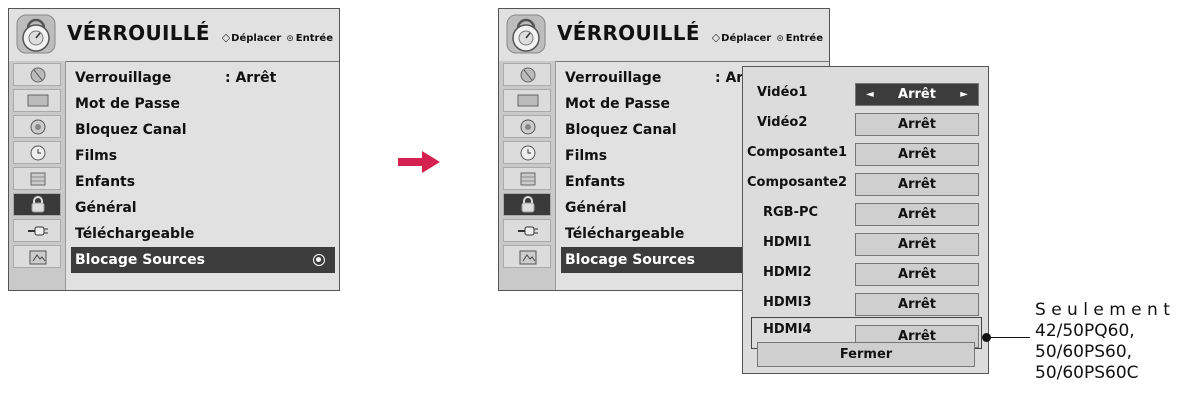 This screenshot has width=1190, height=403. I want to click on callout-line, so click(1008, 337).